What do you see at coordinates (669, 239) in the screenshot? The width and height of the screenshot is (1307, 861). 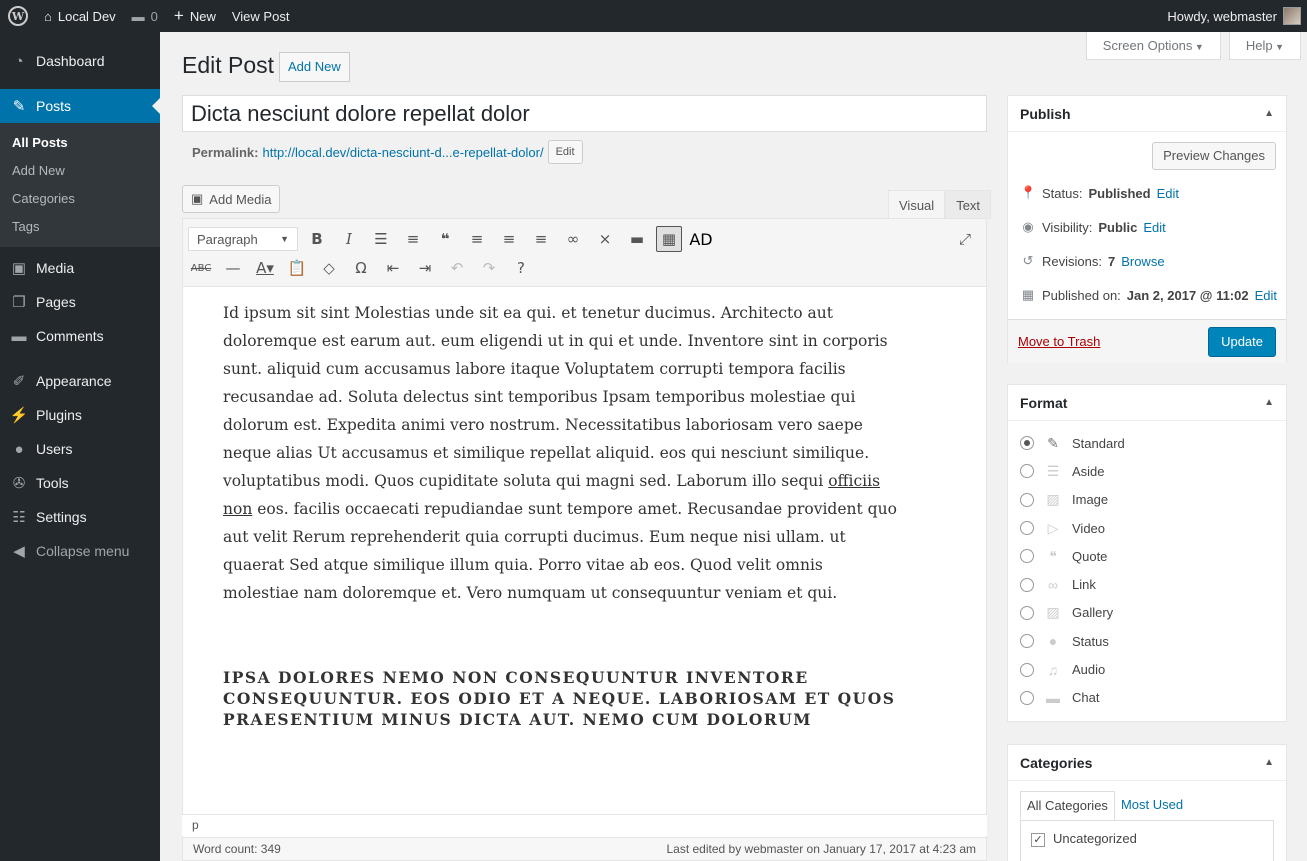 I see `toolbar-toggle-icon: ▦` at bounding box center [669, 239].